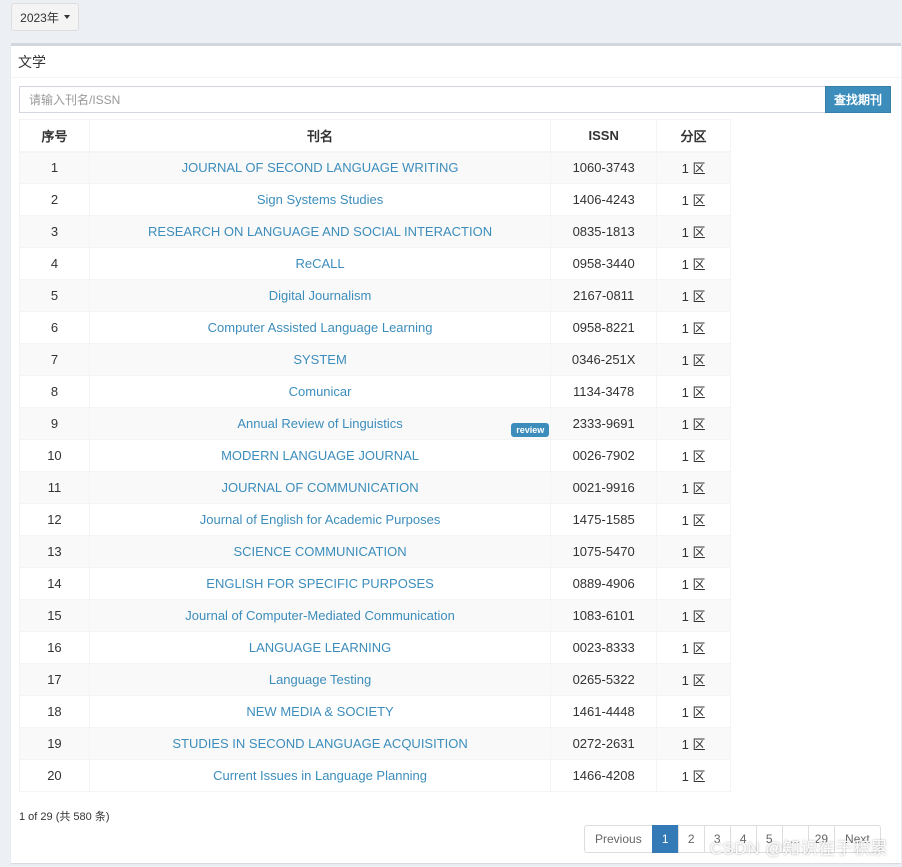  Describe the element at coordinates (66, 17) in the screenshot. I see `caret-down-icon` at that location.